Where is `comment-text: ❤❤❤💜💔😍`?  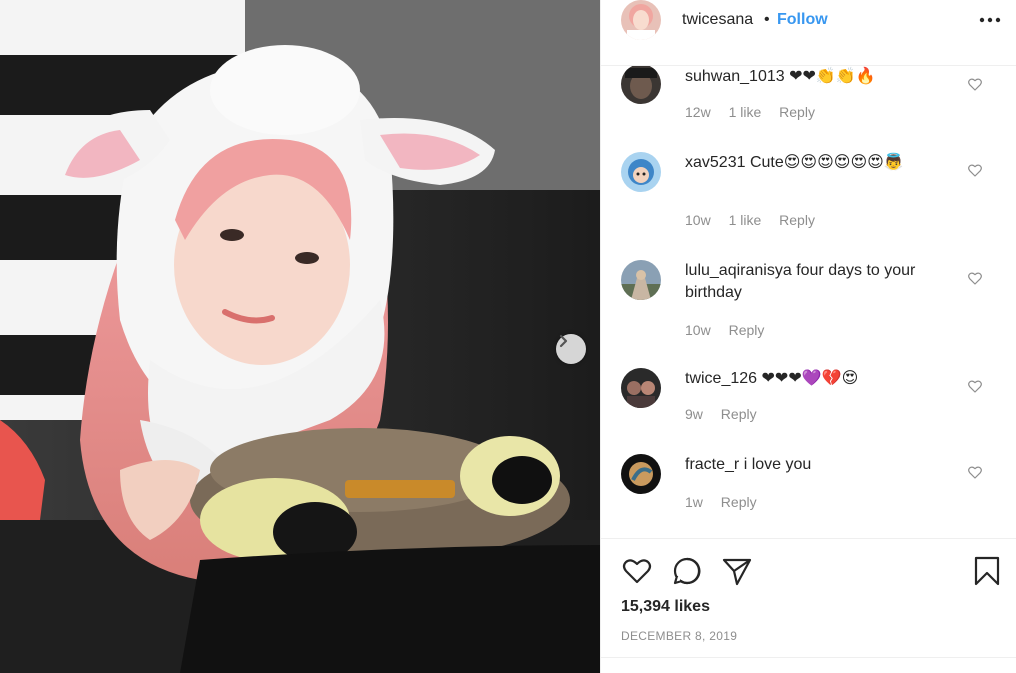
comment-text: ❤❤❤💜💔😍 is located at coordinates (810, 378).